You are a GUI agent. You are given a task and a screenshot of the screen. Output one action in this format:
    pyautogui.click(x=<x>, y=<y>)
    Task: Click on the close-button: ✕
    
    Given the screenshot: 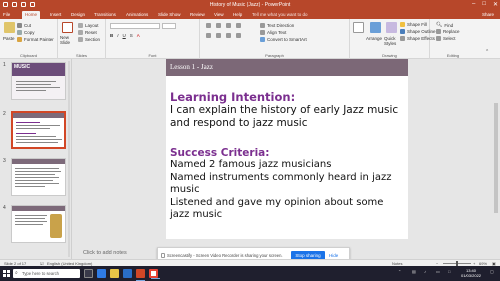 What is the action you would take?
    pyautogui.click(x=495, y=4)
    